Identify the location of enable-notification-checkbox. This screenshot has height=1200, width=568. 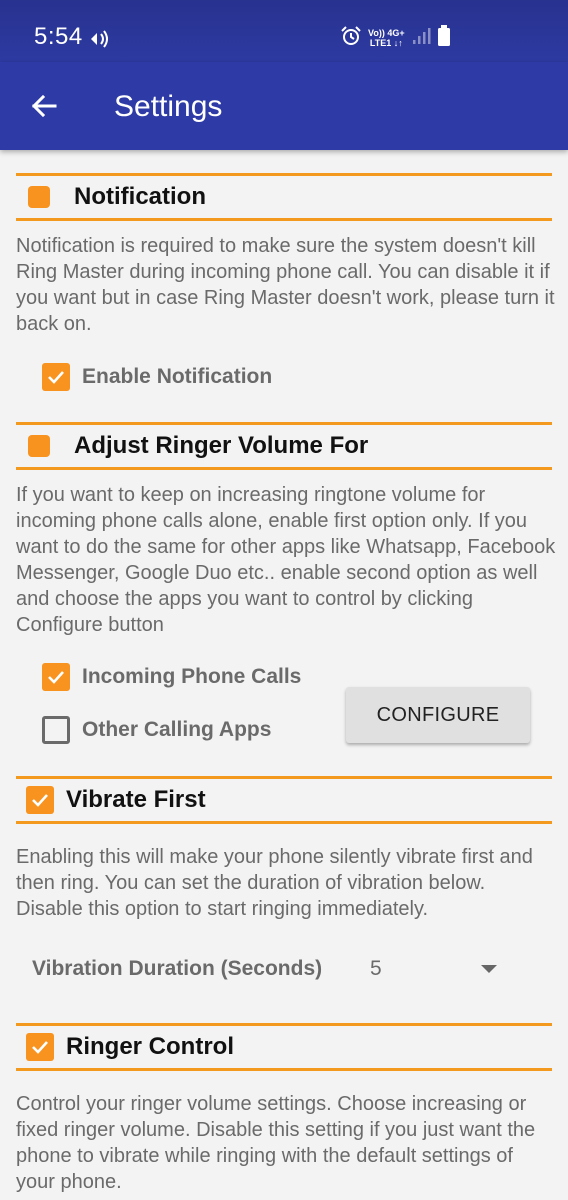
(56, 377).